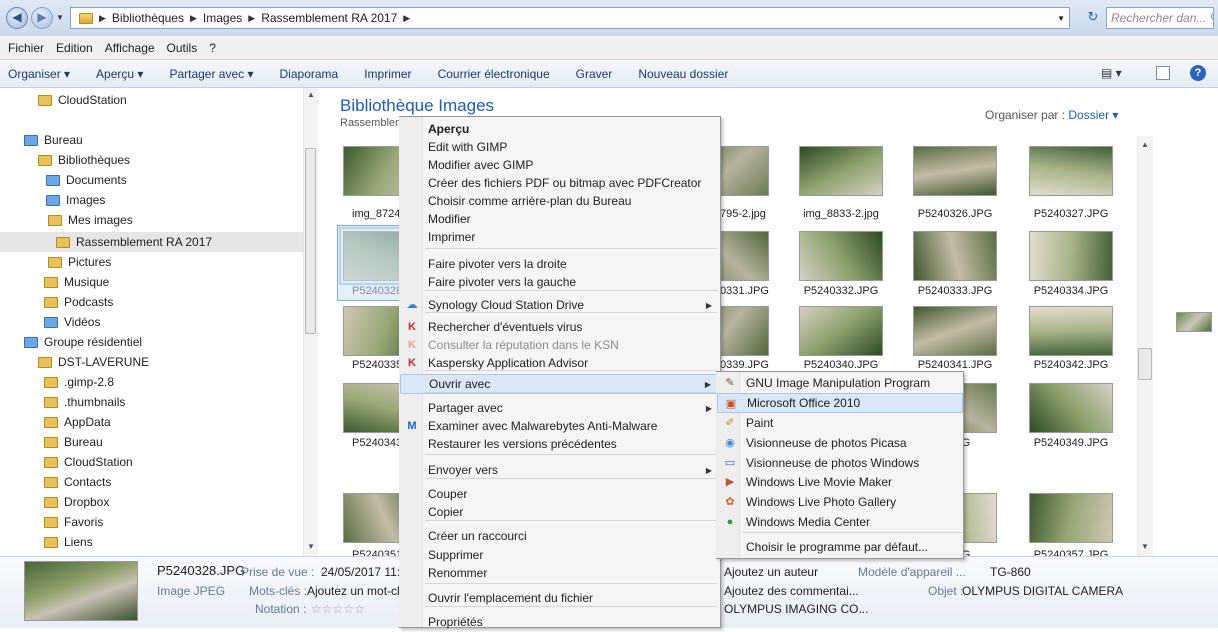 The width and height of the screenshot is (1218, 632). What do you see at coordinates (211, 74) in the screenshot?
I see `toolbar-button-2: Partager avec ▾` at bounding box center [211, 74].